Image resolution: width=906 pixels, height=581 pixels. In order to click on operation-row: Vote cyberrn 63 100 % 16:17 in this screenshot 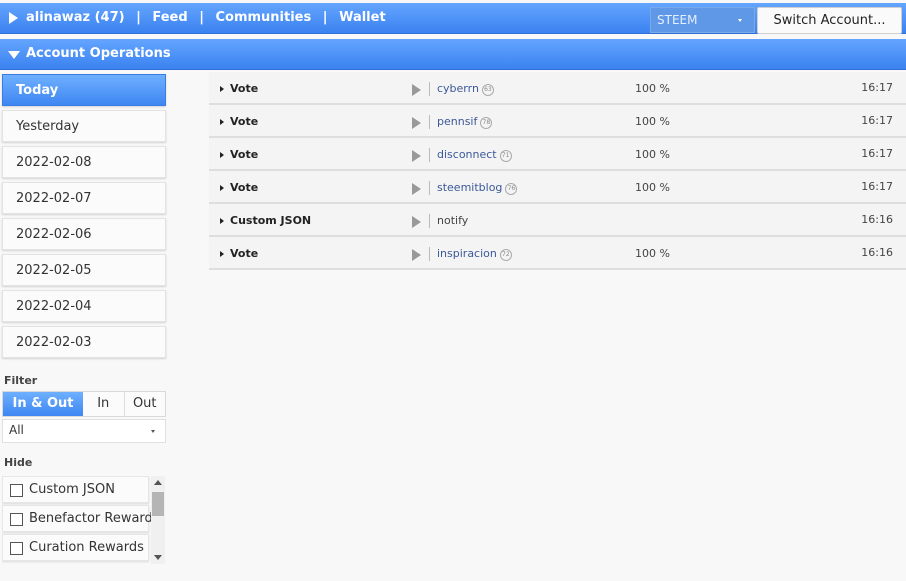, I will do `click(557, 88)`.